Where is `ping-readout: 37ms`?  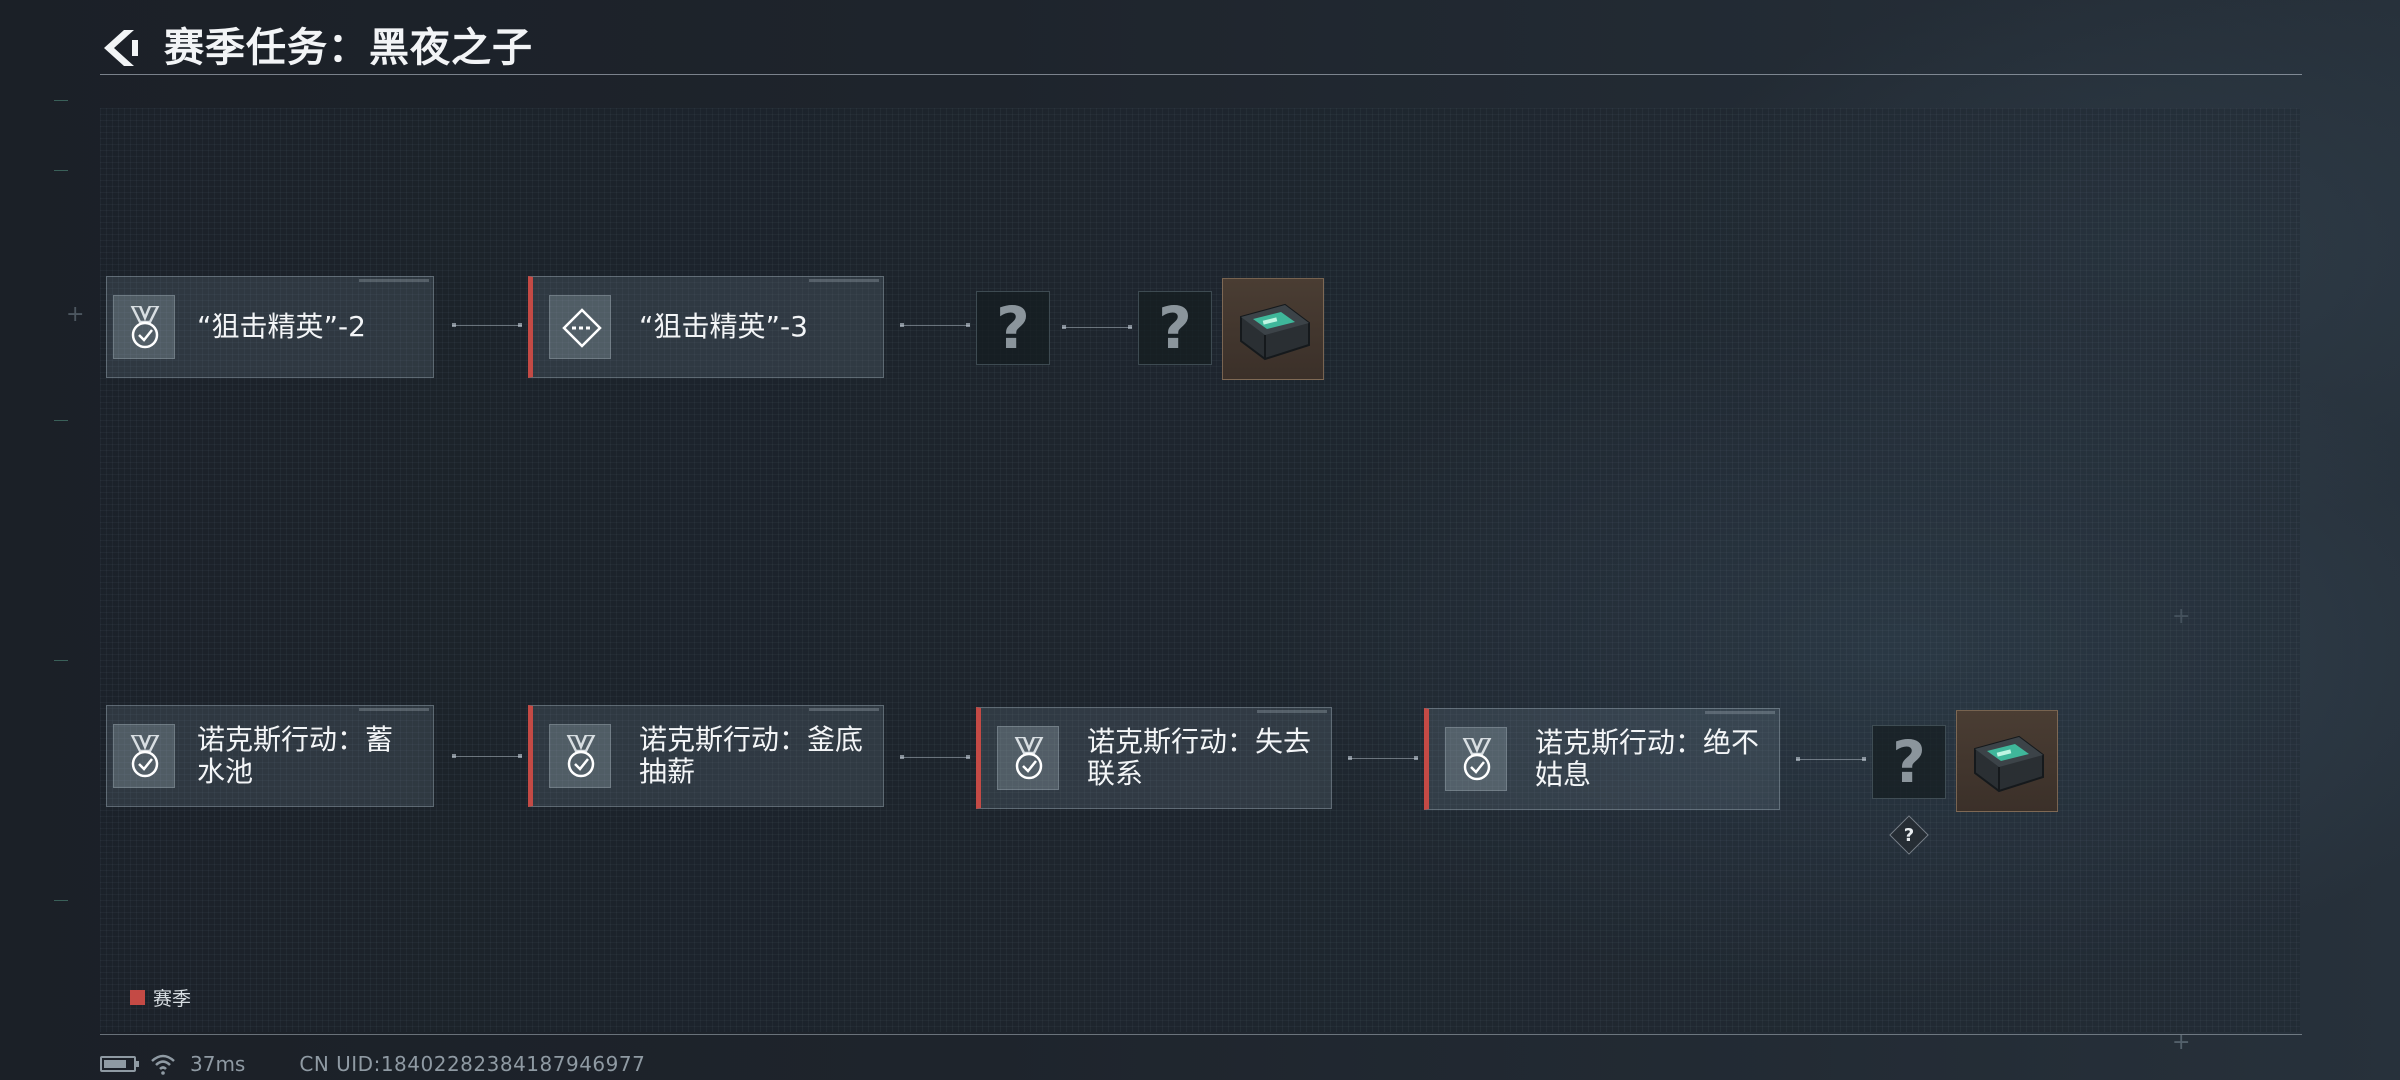
ping-readout: 37ms is located at coordinates (218, 1064).